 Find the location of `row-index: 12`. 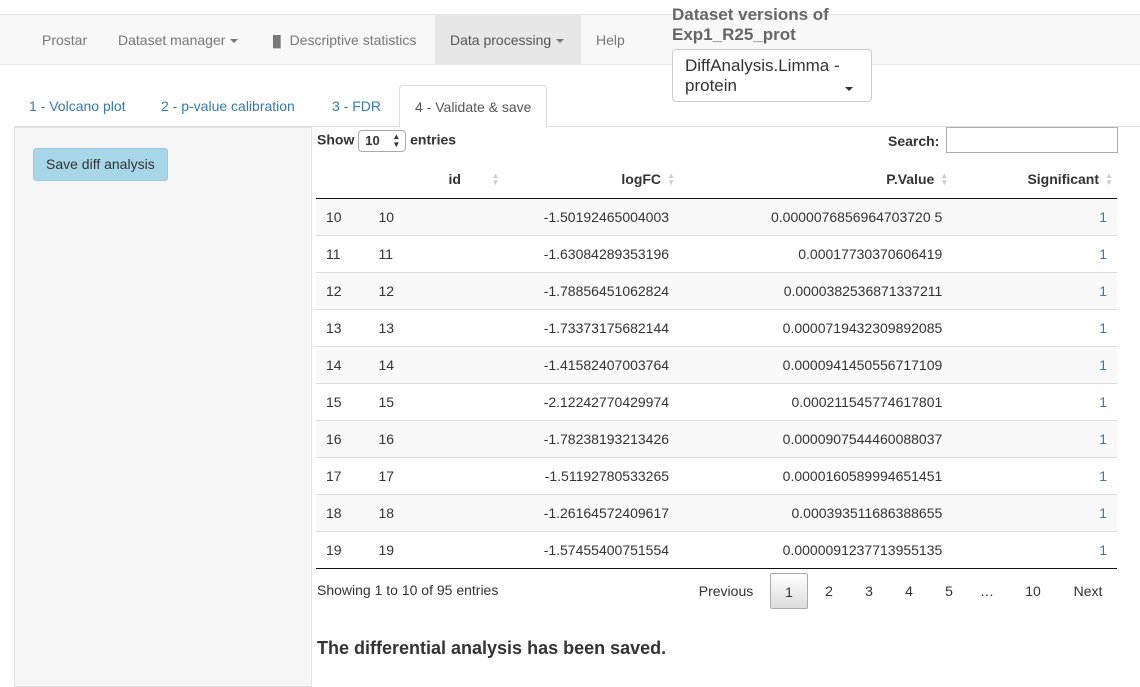

row-index: 12 is located at coordinates (346, 290).